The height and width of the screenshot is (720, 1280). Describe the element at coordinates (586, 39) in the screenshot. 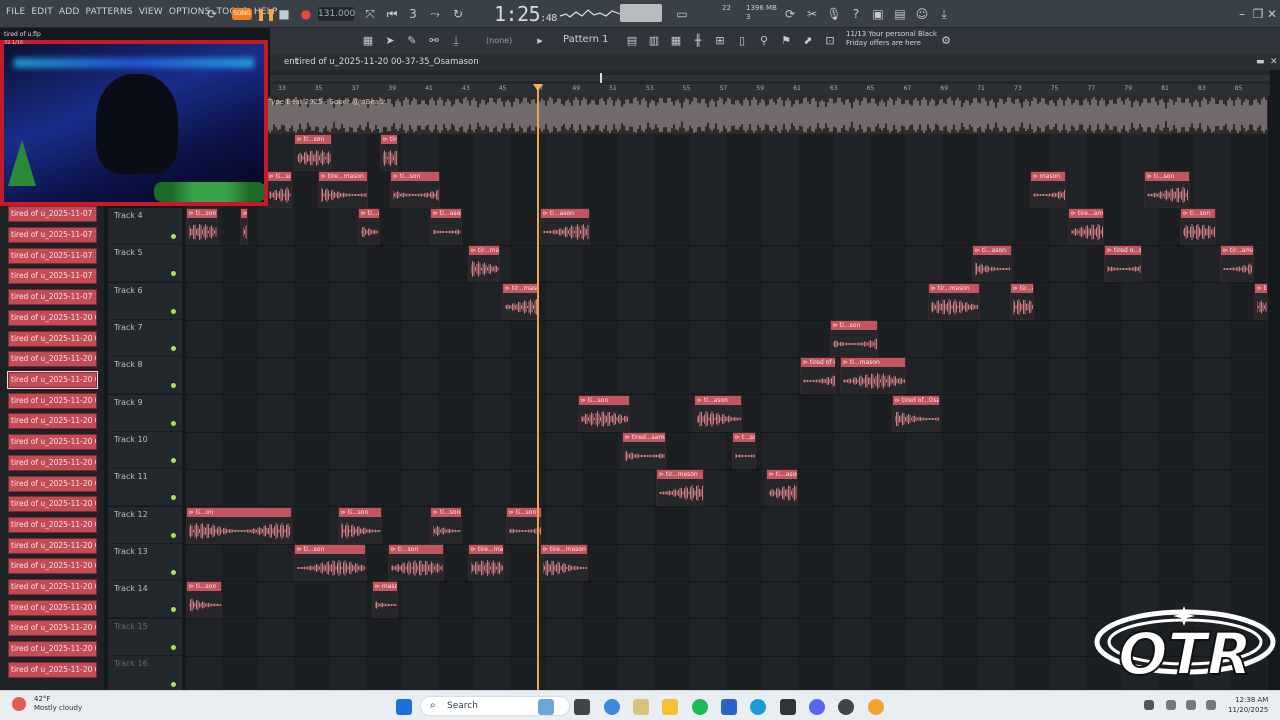

I see `pattern-selector: Pattern 1` at that location.